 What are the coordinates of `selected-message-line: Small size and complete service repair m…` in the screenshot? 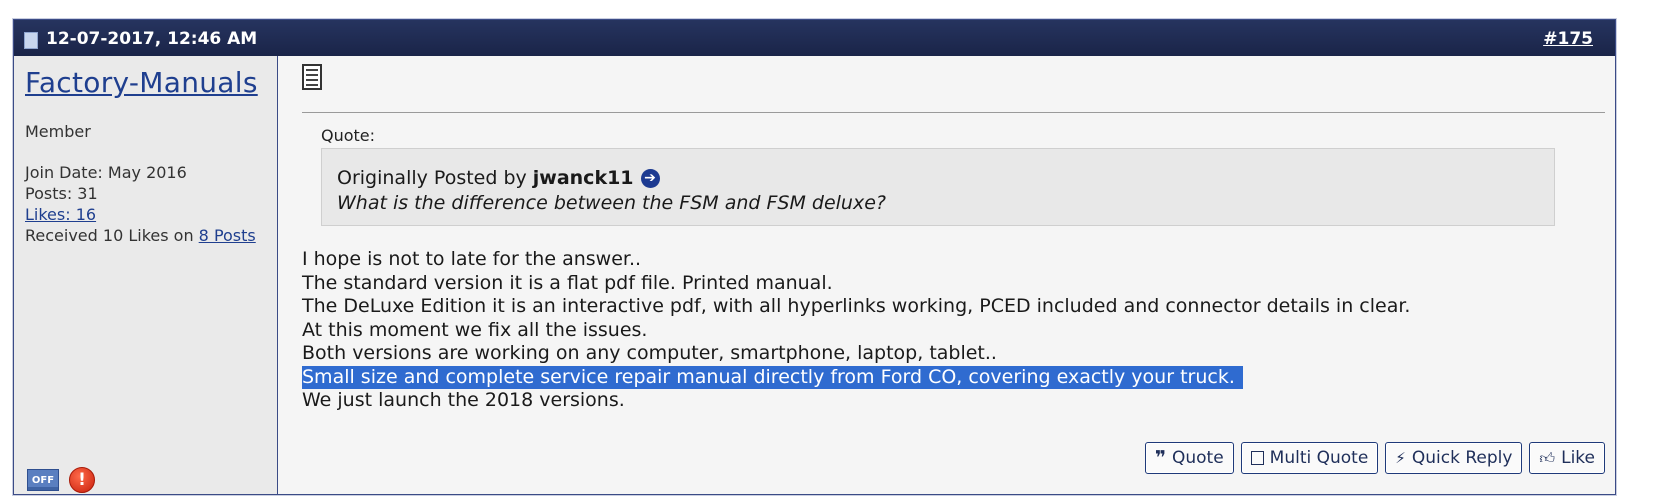 It's located at (772, 377).